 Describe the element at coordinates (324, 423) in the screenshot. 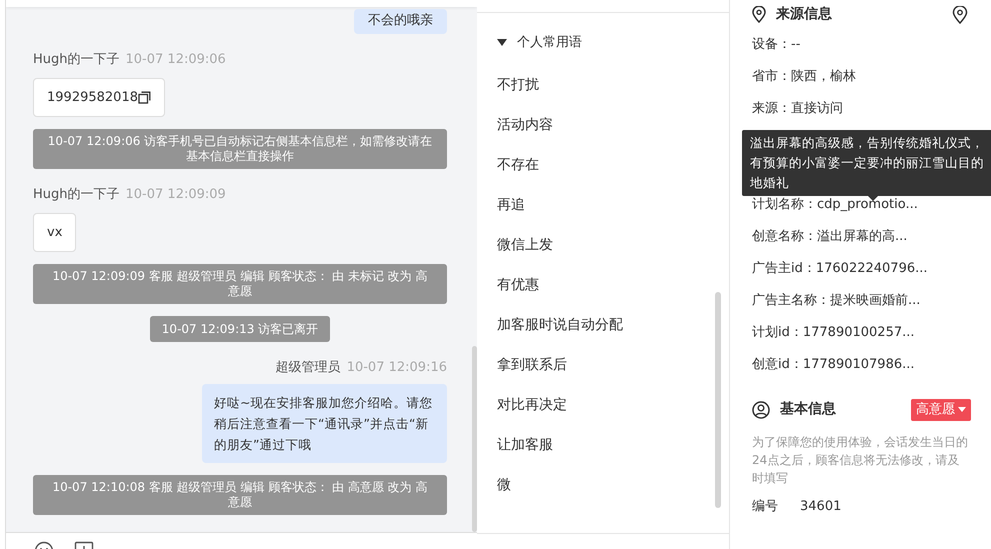

I see `message-bubble: 好哒~现在安排客服加您介绍哈。请您稍后注意查看一下“通讯录”并点击“新的朋友”通过下哦` at that location.